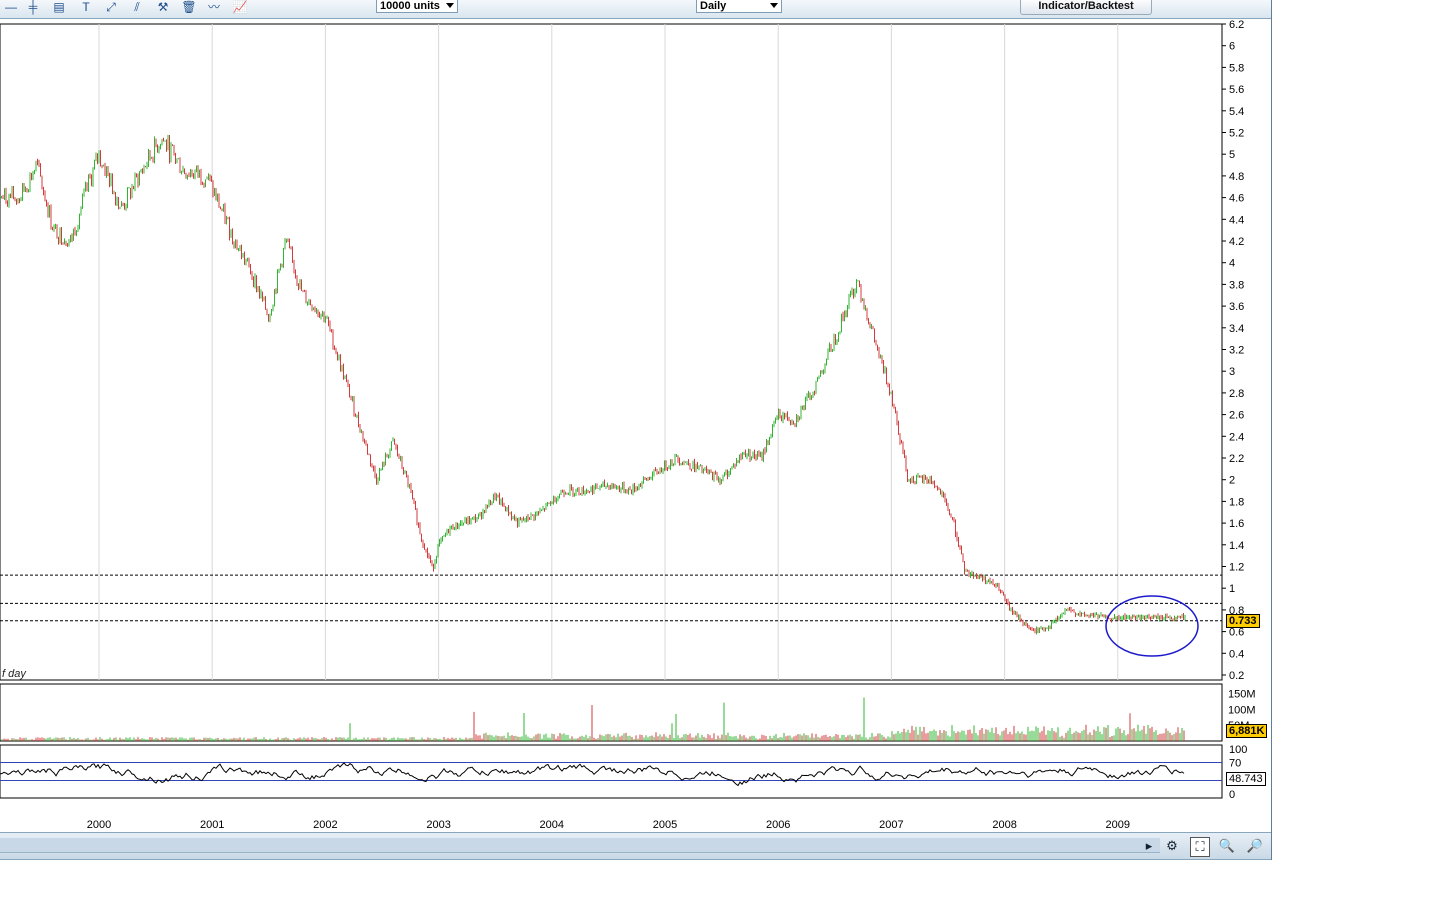 The width and height of the screenshot is (1440, 900). I want to click on bottom-toolbar: ▸ ⚙ ⛶ 🔍 🔎, so click(635, 846).